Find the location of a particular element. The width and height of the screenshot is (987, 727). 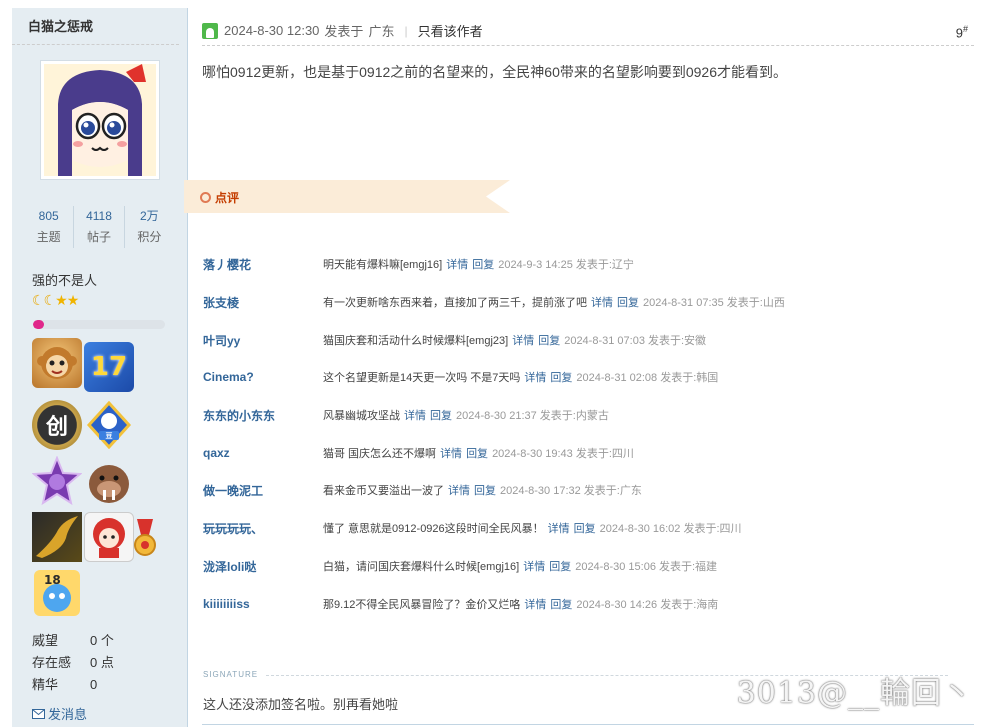

info-digest: 精华 0 is located at coordinates (107, 685).